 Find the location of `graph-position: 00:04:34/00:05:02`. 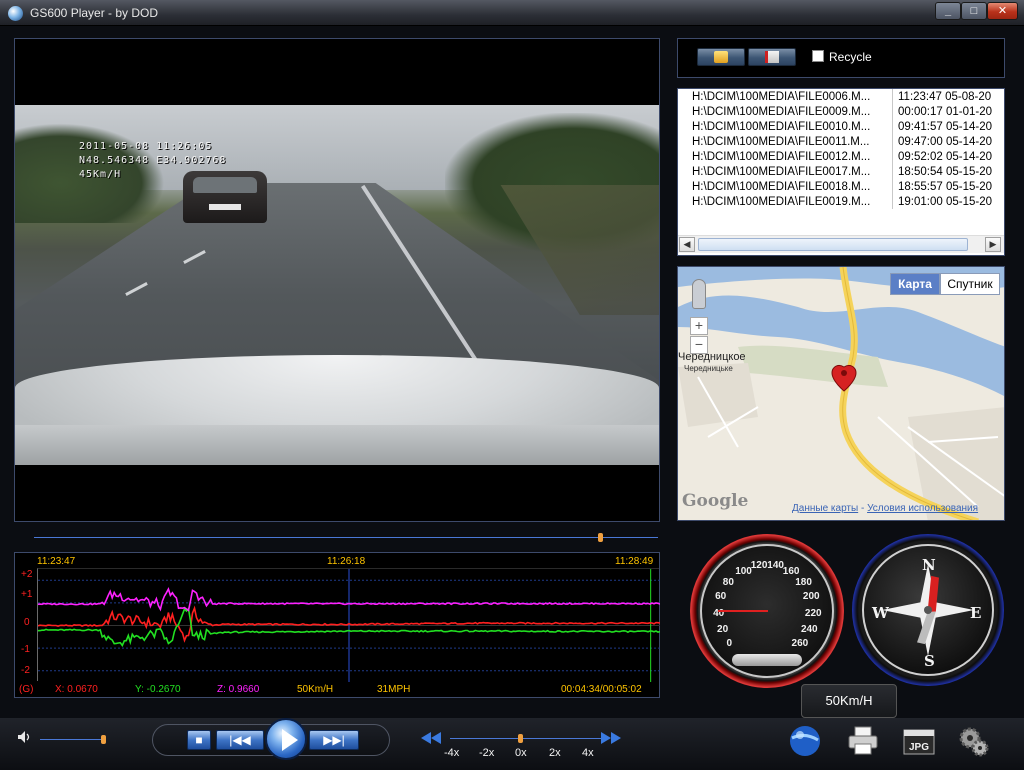

graph-position: 00:04:34/00:05:02 is located at coordinates (601, 689).